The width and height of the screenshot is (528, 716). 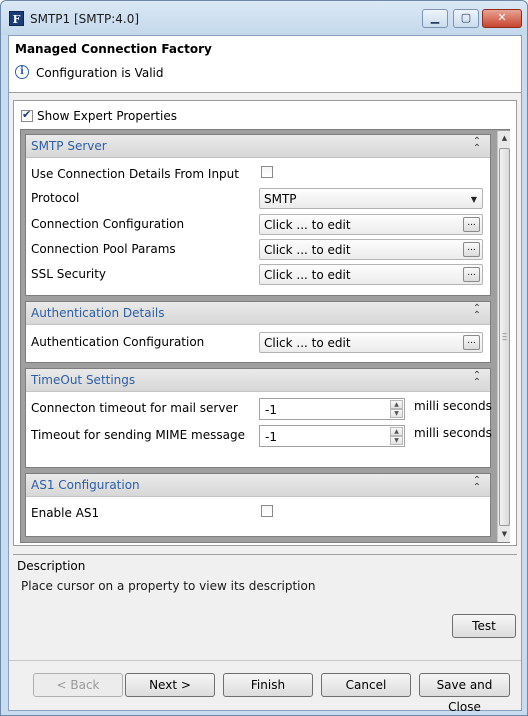 What do you see at coordinates (69, 146) in the screenshot?
I see `section-title: SMTP Server` at bounding box center [69, 146].